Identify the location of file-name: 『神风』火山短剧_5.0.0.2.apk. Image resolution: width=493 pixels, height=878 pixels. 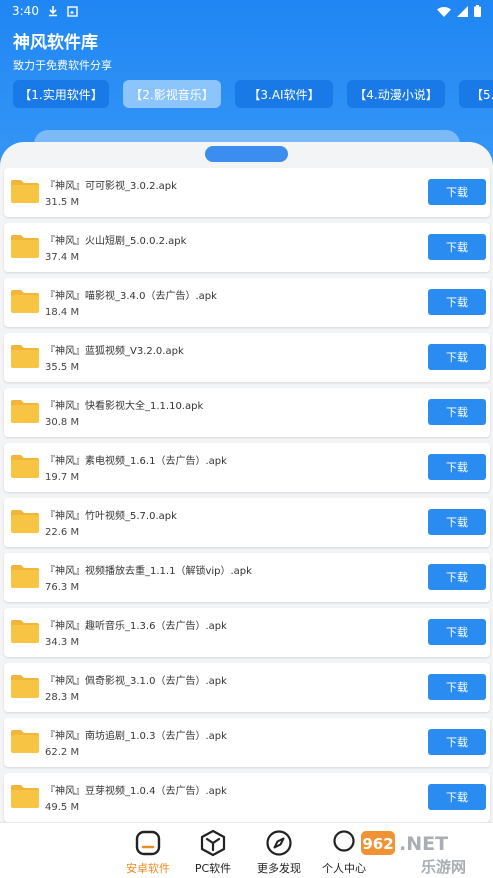
(116, 241).